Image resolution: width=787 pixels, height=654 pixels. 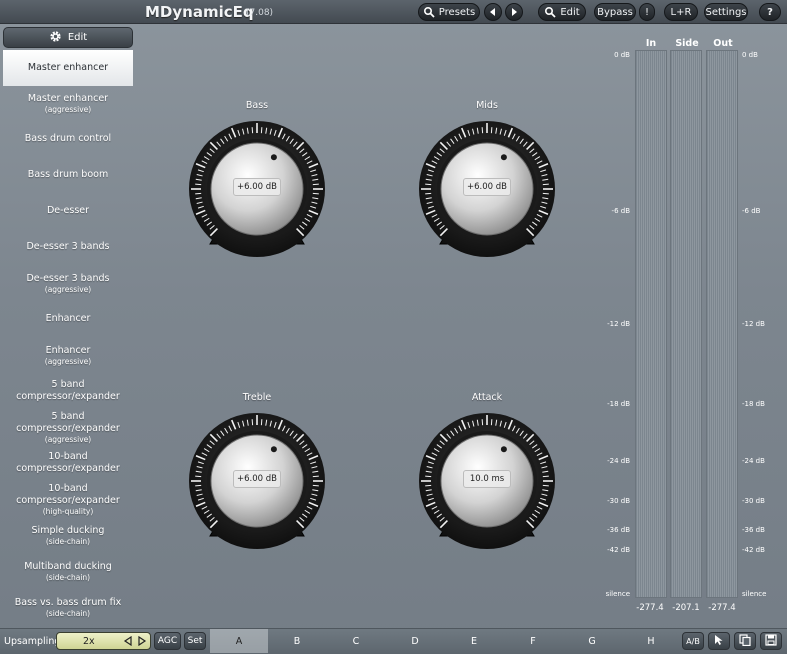 What do you see at coordinates (68, 422) in the screenshot?
I see `preset-name: 5 band compressor/expander` at bounding box center [68, 422].